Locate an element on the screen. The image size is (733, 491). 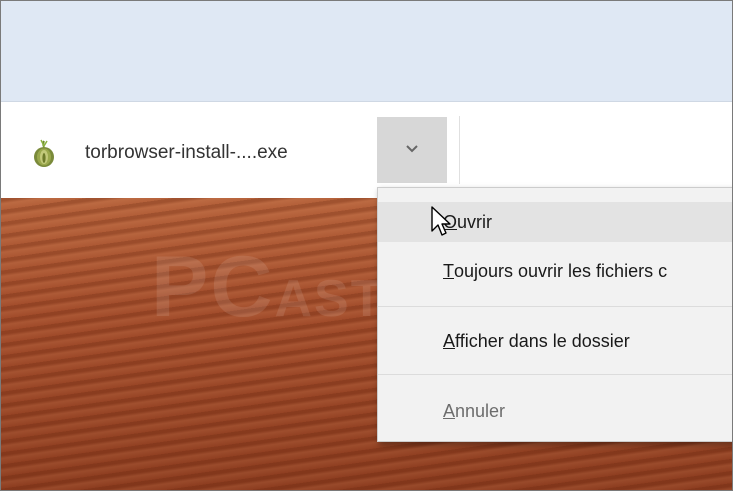
menu-item-always-open-label: oujours ouvrir les fichiers c is located at coordinates (561, 270).